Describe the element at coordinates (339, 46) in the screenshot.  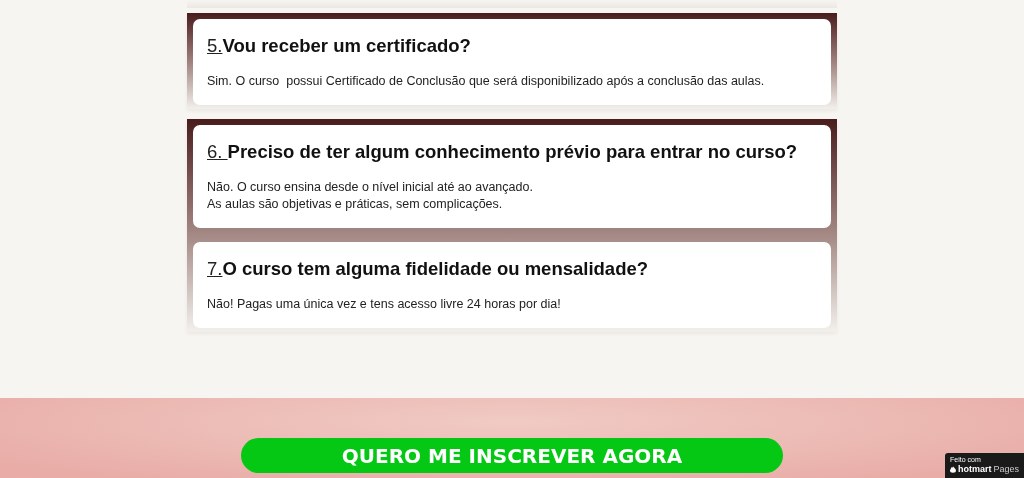
I see `faq-question: 5.Vou receber um certificado?` at that location.